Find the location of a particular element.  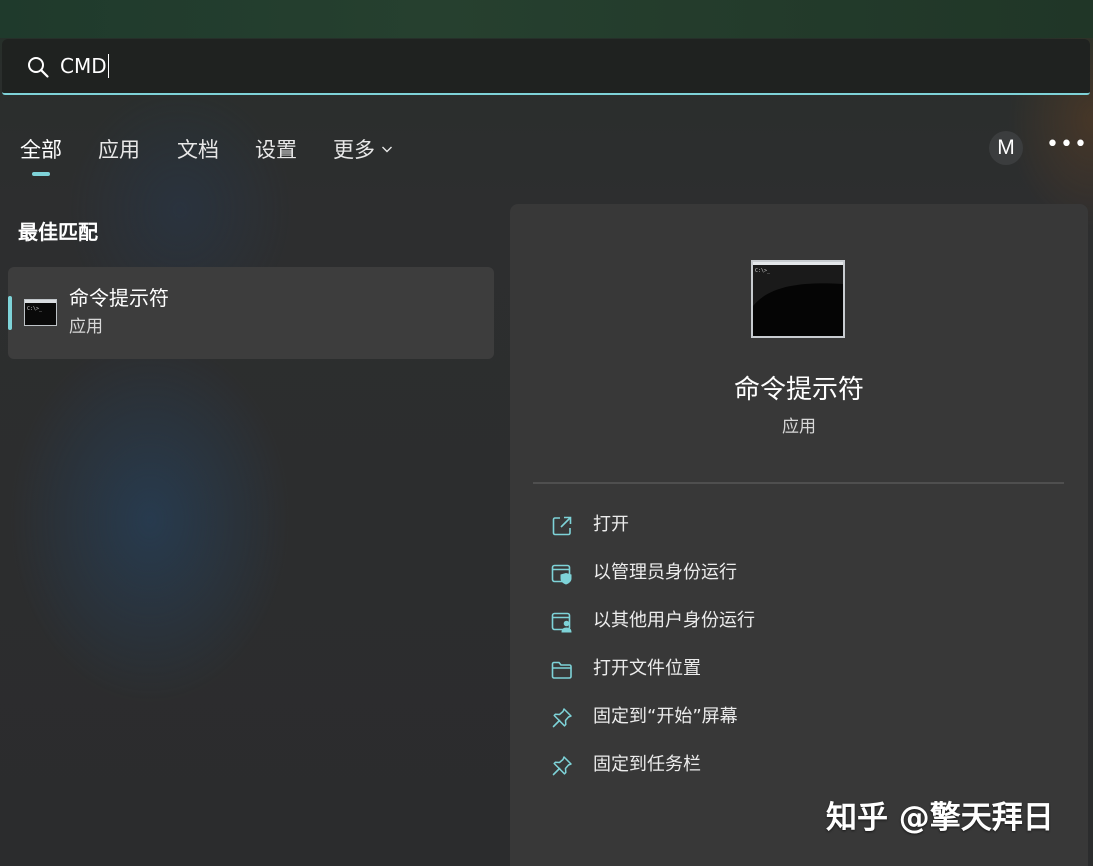

watermark-text: 知乎 @擎天拜日 is located at coordinates (940, 818).